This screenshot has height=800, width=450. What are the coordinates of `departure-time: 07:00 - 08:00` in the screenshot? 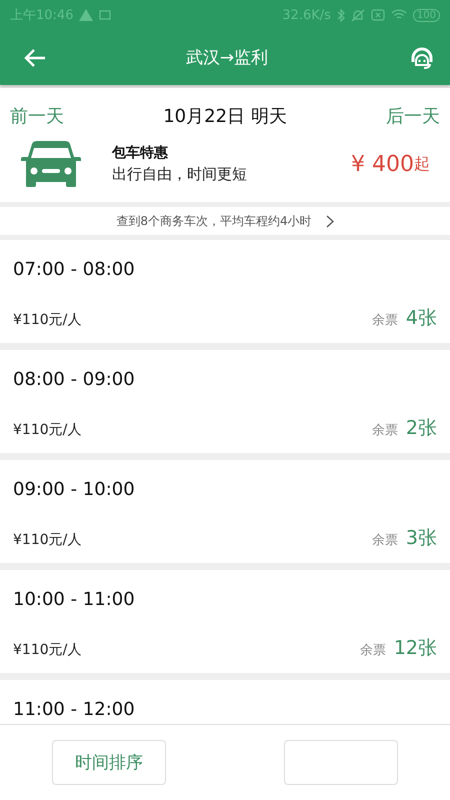 It's located at (74, 269).